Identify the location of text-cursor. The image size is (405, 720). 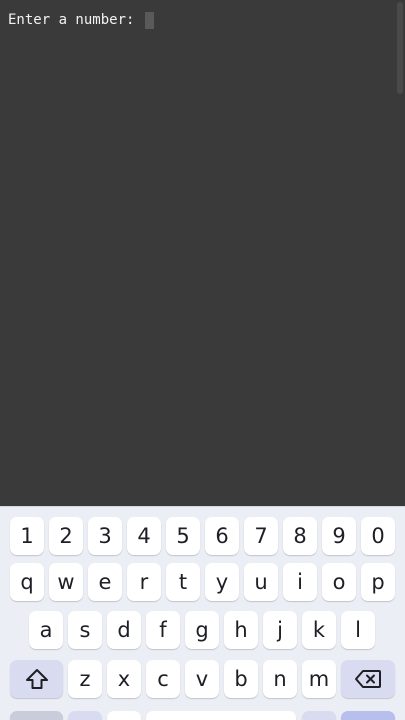
(149, 20).